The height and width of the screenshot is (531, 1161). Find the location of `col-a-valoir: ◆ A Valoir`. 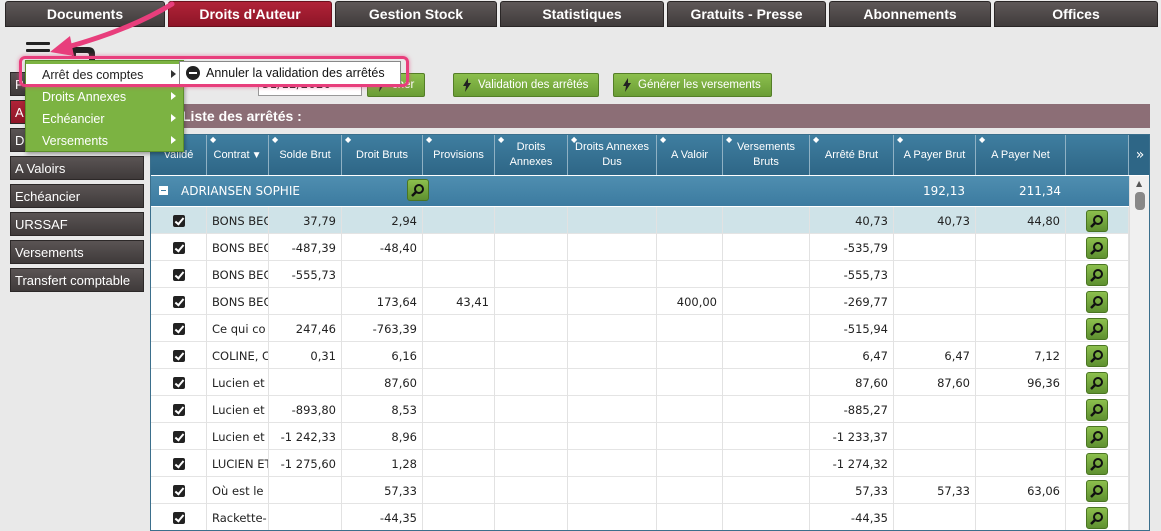

col-a-valoir: ◆ A Valoir is located at coordinates (690, 155).